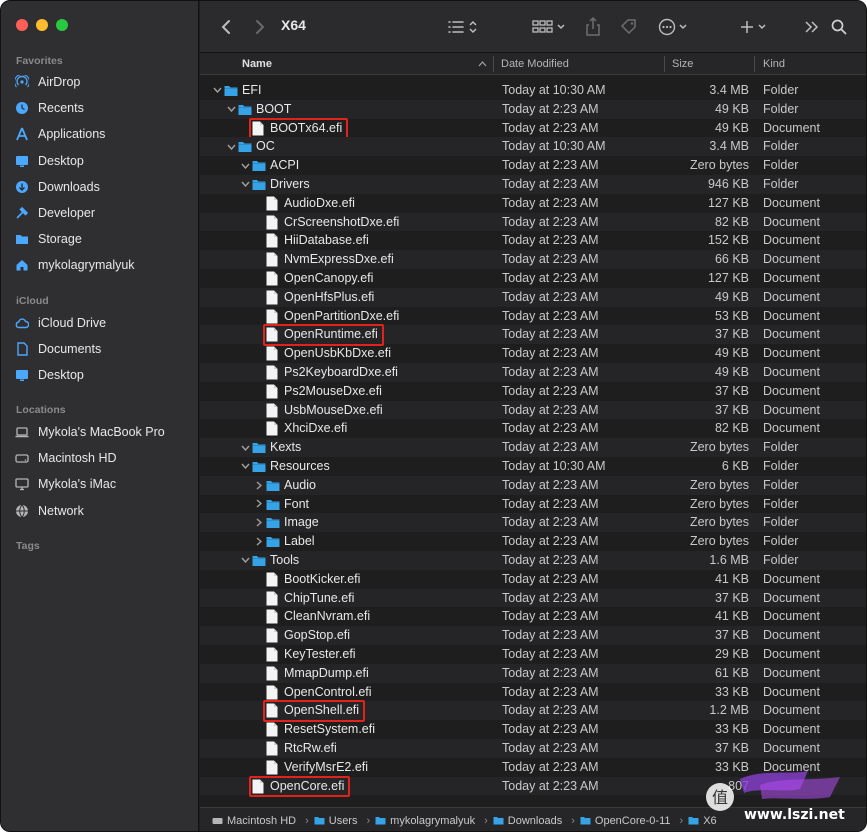  What do you see at coordinates (533, 128) in the screenshot?
I see `table-row: BOOTx64.efi Today at 2:23 AM 49 KB Document` at bounding box center [533, 128].